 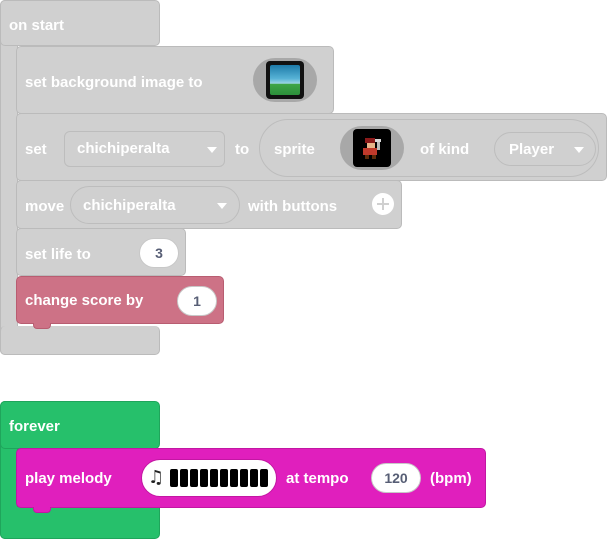 I want to click on set-background-label: set background image to, so click(x=114, y=82).